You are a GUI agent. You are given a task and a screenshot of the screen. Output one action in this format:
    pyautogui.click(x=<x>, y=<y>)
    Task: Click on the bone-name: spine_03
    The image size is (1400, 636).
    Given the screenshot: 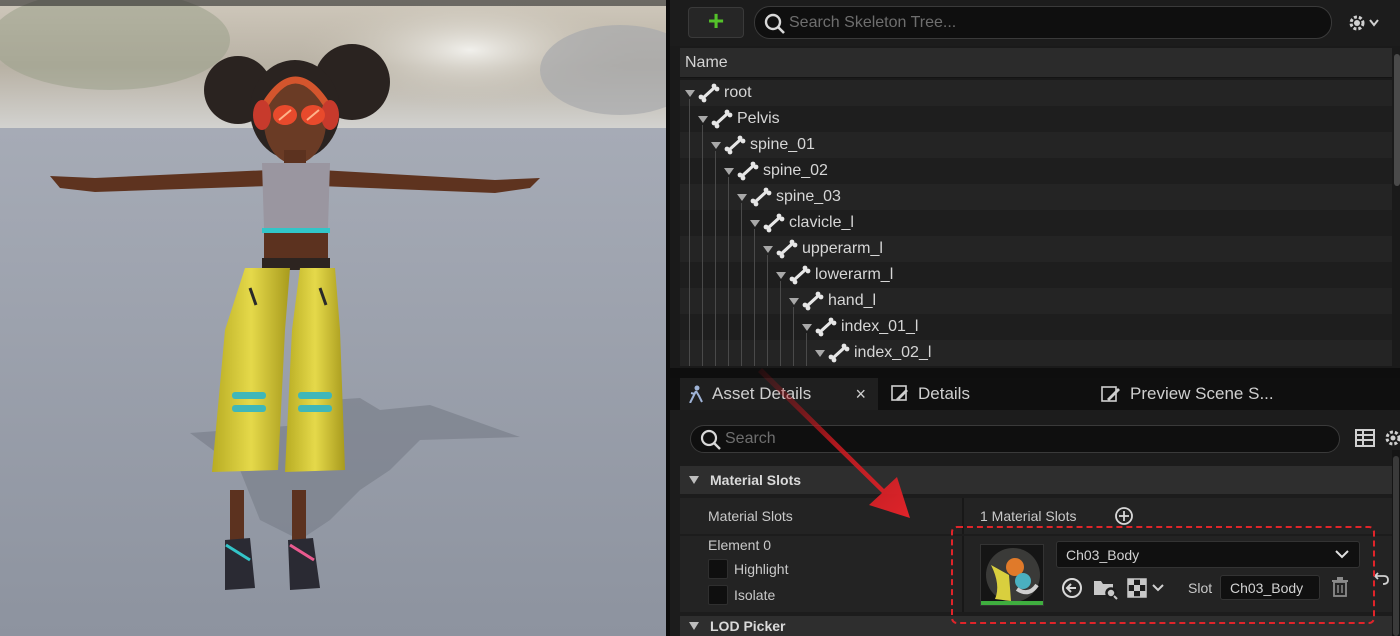 What is the action you would take?
    pyautogui.click(x=808, y=196)
    